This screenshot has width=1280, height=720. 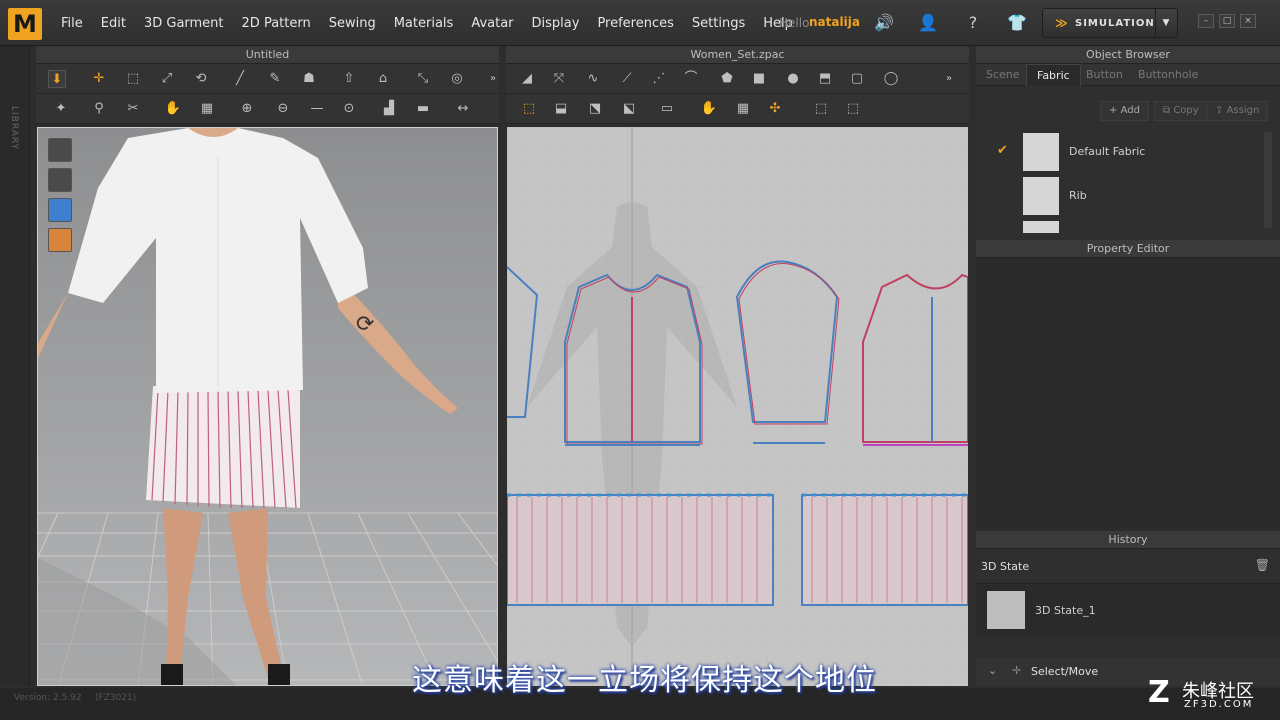 I want to click on menu-2d-pattern: 2D Pattern, so click(x=276, y=23).